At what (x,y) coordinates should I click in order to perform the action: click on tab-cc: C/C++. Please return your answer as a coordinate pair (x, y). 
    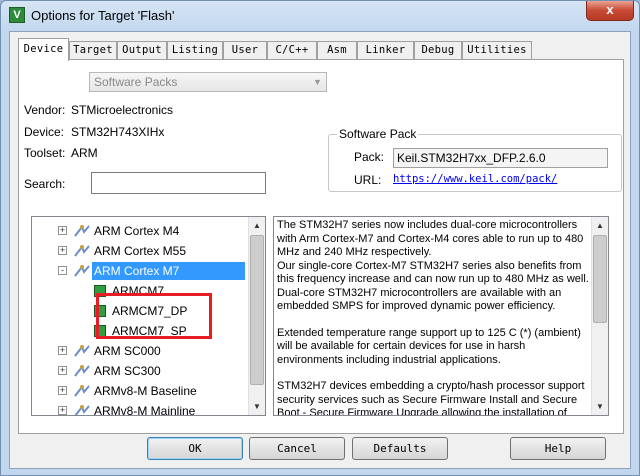
    Looking at the image, I should click on (292, 50).